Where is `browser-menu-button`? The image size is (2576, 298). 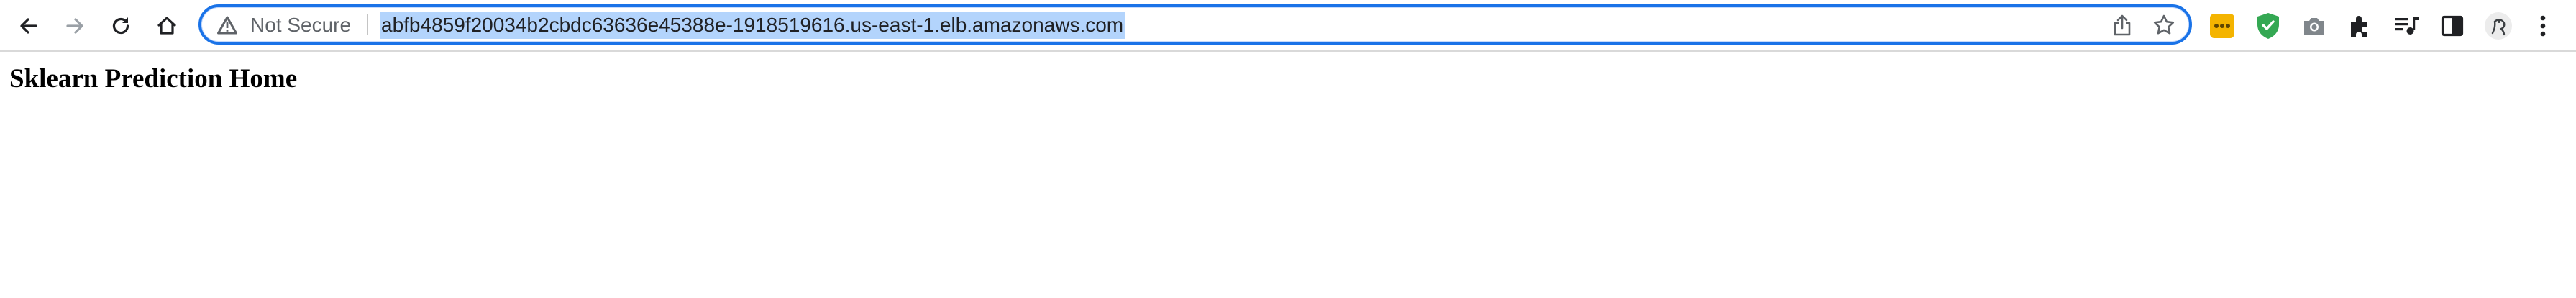
browser-menu-button is located at coordinates (2543, 26).